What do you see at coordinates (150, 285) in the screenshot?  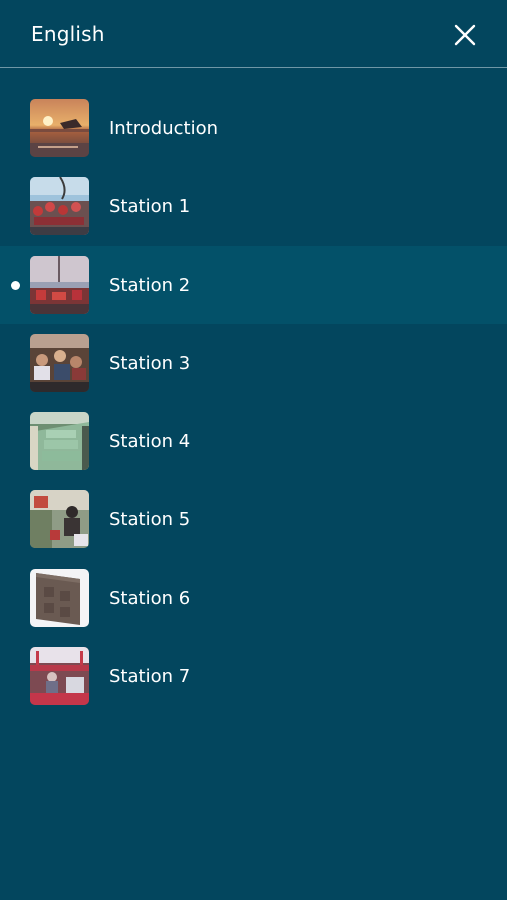 I see `menu-item-label: Station 2` at bounding box center [150, 285].